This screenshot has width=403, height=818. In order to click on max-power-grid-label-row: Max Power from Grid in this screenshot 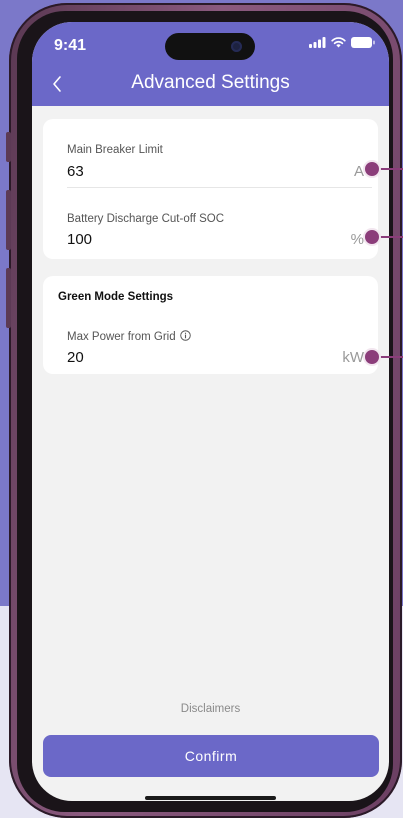, I will do `click(129, 336)`.